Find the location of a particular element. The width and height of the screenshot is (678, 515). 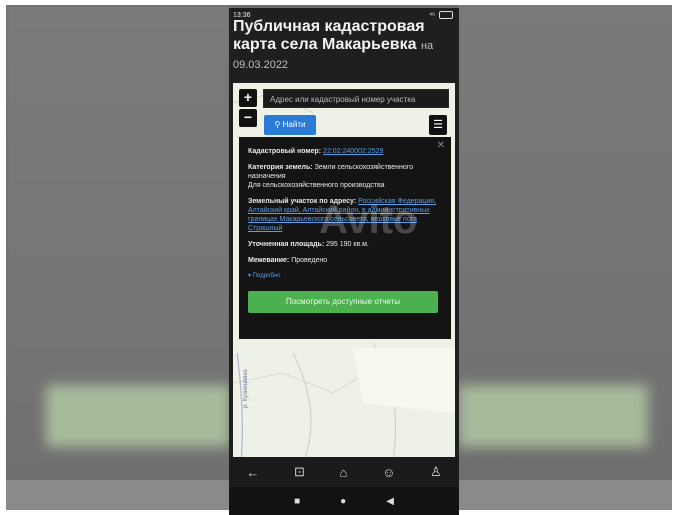

home-button-icon: ● is located at coordinates (343, 501).